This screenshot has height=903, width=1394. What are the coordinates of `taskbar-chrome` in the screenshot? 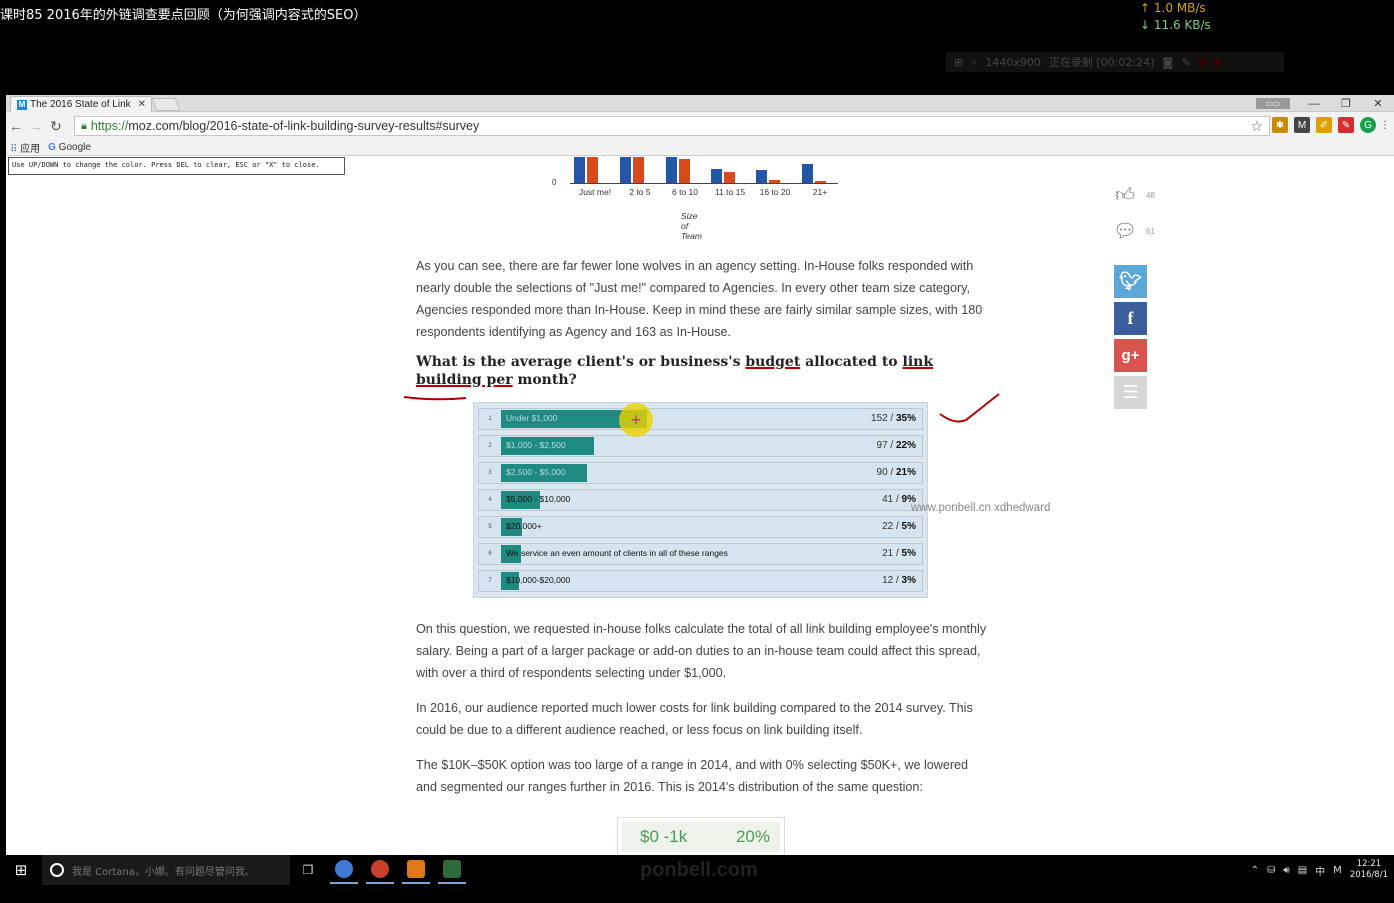 It's located at (344, 870).